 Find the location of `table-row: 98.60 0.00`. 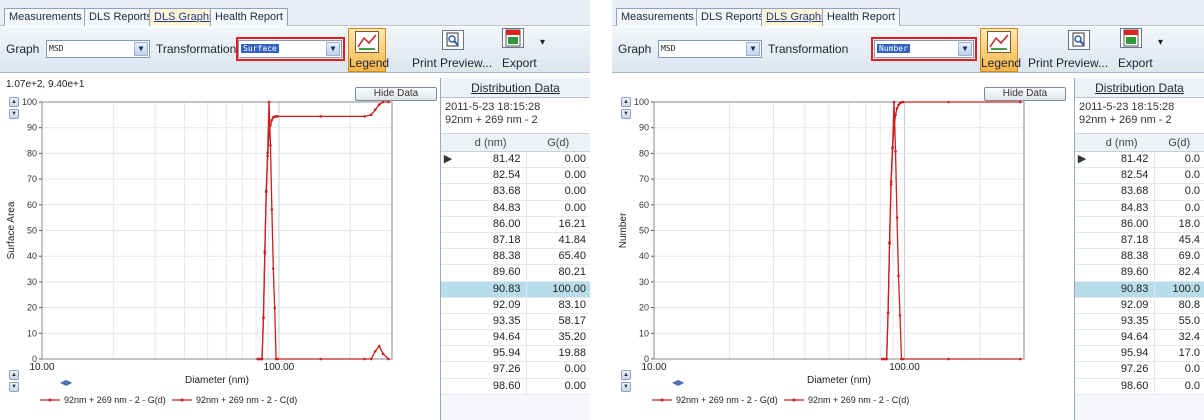

table-row: 98.60 0.00 is located at coordinates (515, 386).